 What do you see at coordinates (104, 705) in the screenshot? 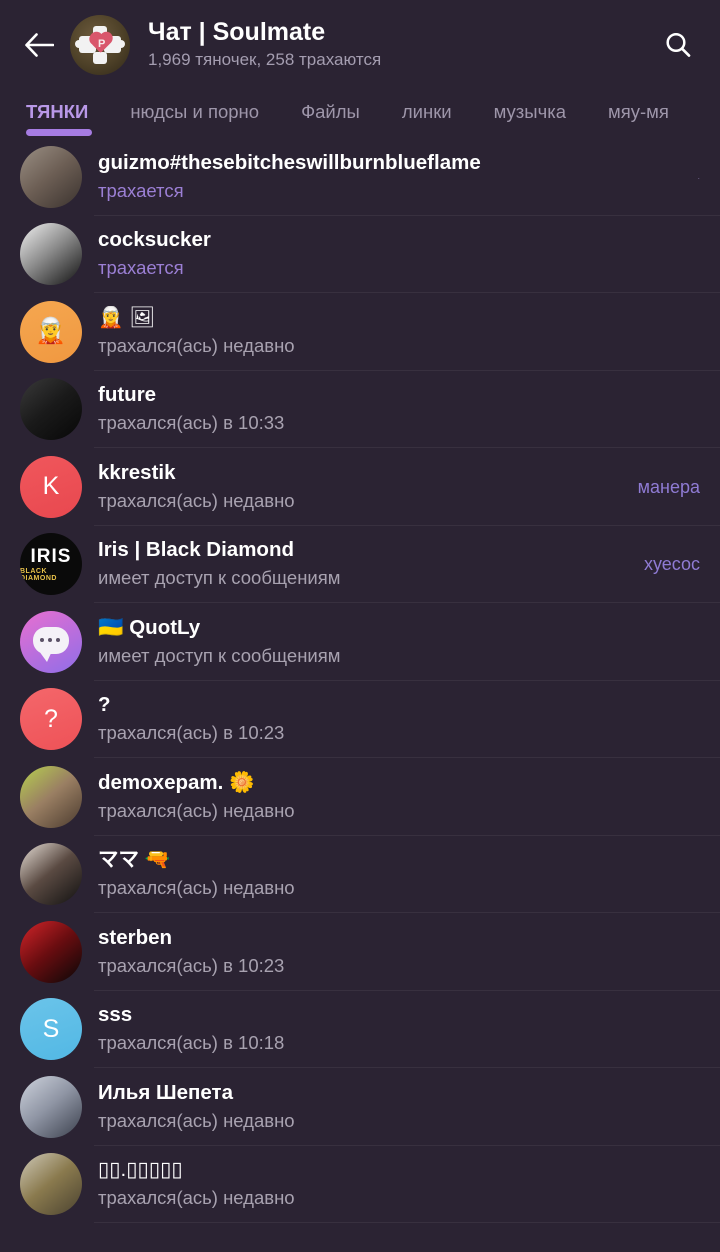
I see `member-name: ?` at bounding box center [104, 705].